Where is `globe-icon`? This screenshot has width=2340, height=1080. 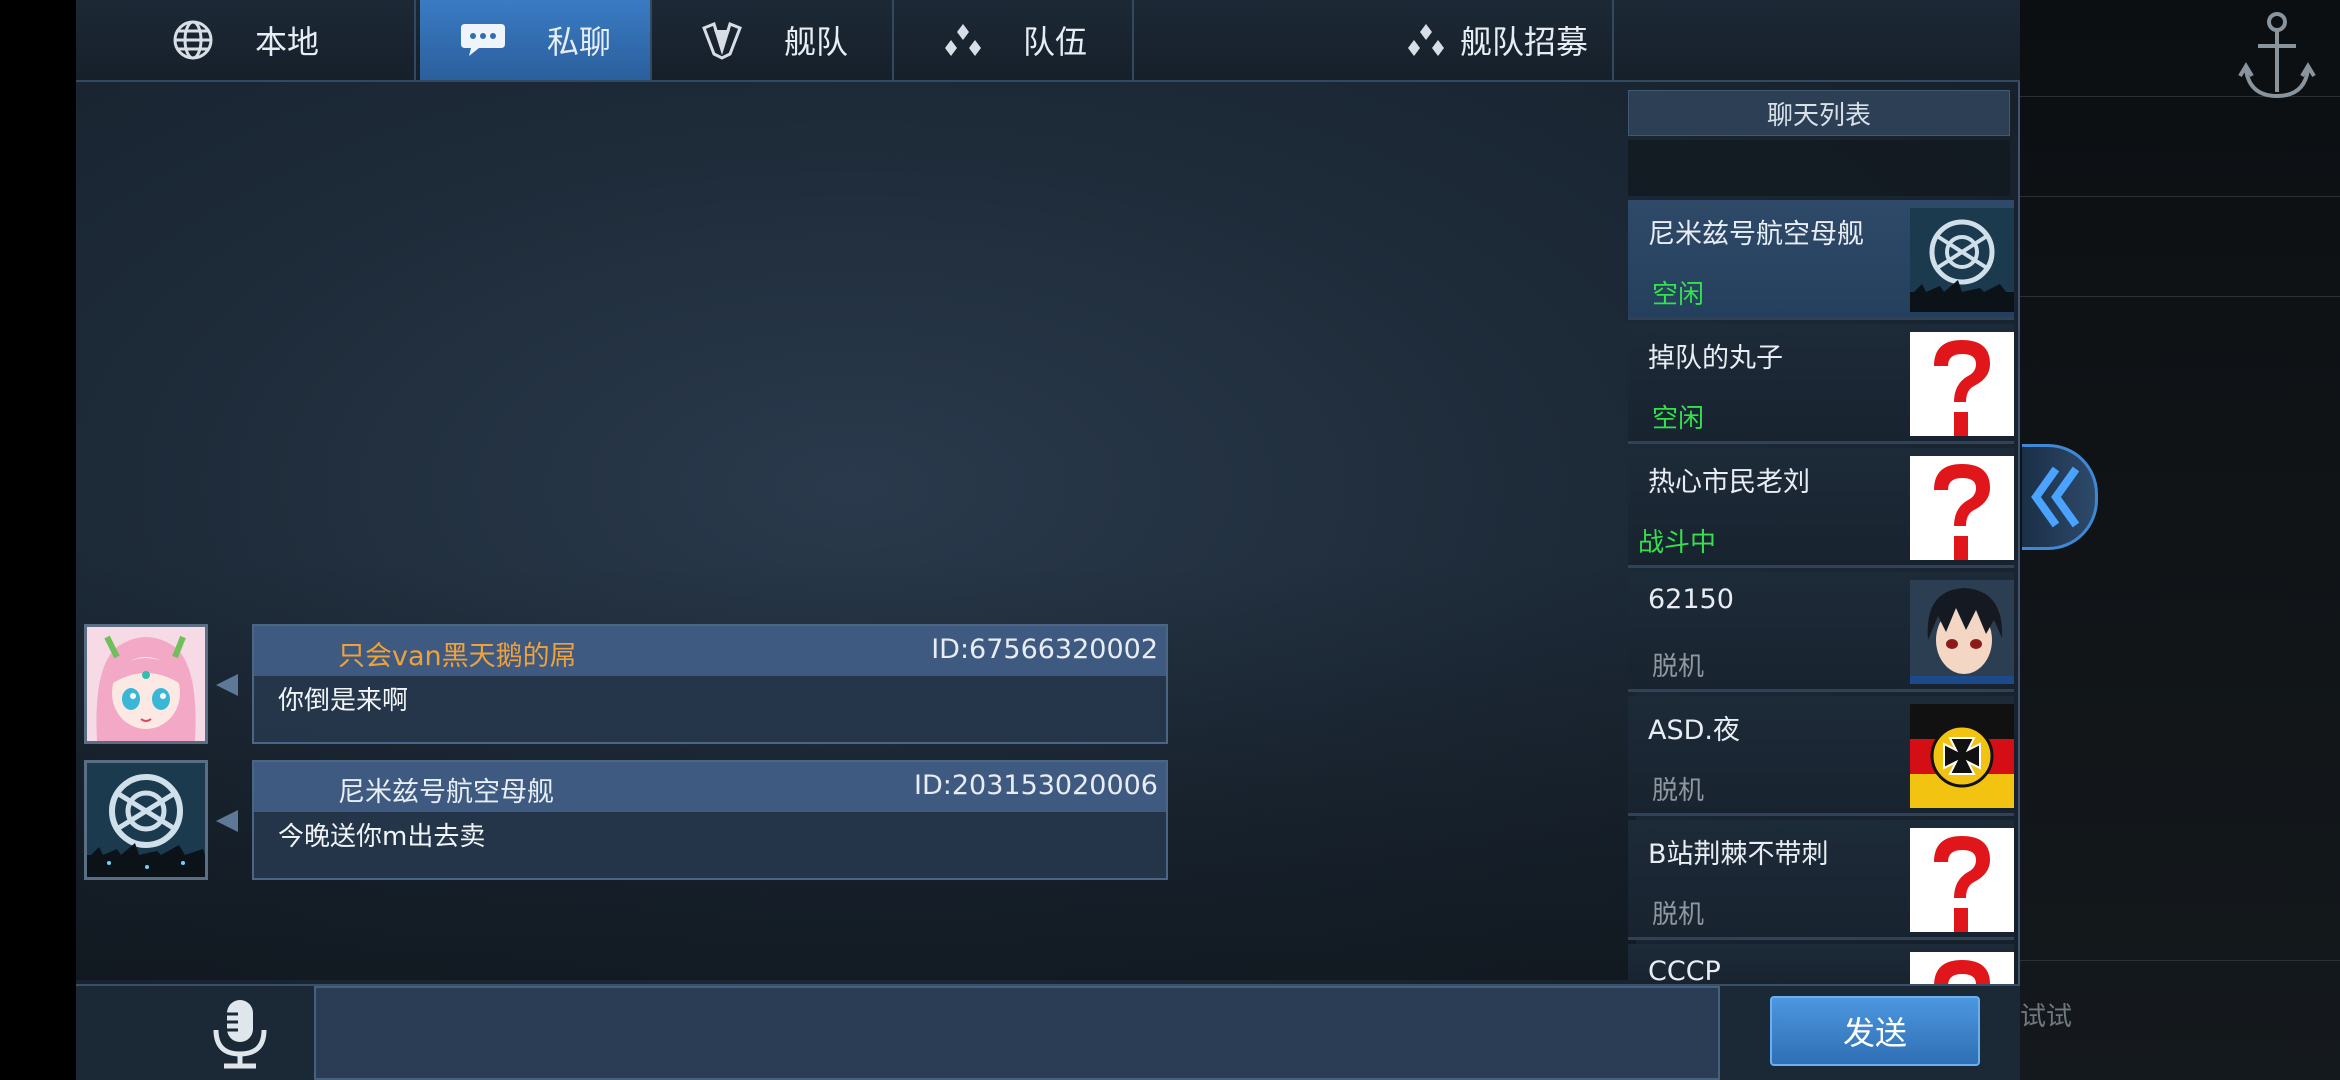
globe-icon is located at coordinates (193, 40).